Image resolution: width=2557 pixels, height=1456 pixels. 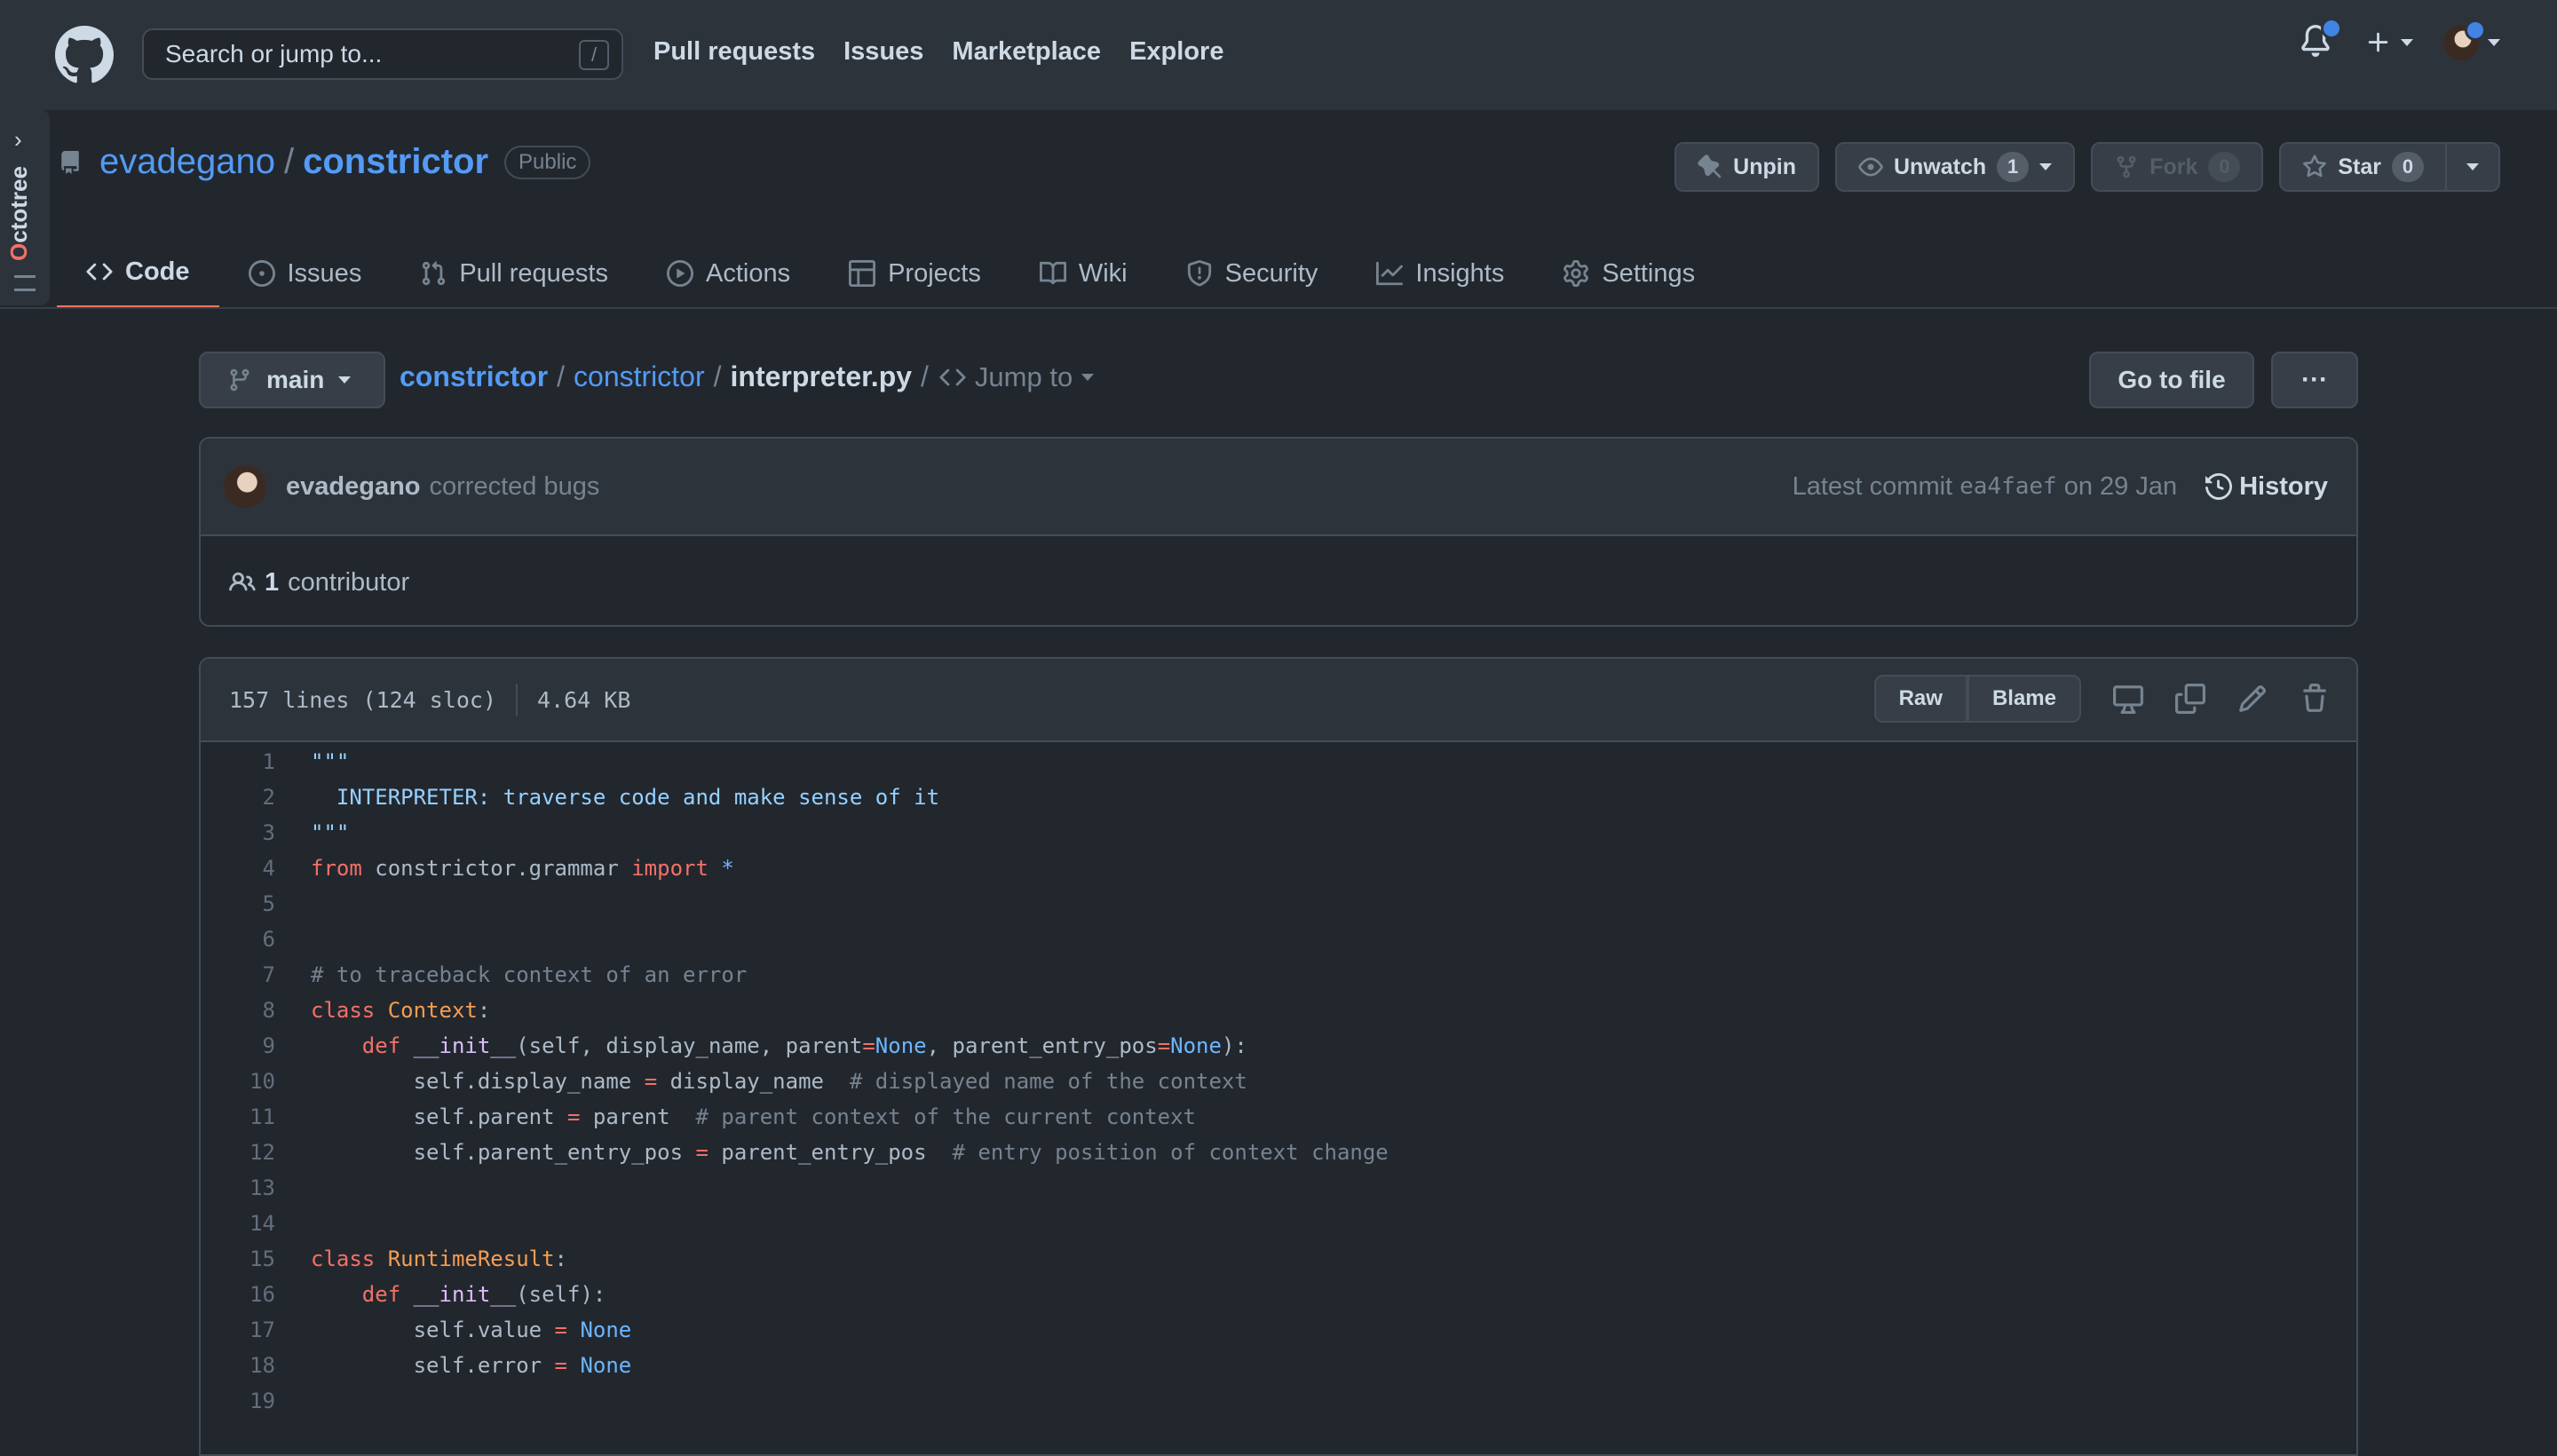 I want to click on go-to-file-button: Go to file, so click(x=2171, y=380).